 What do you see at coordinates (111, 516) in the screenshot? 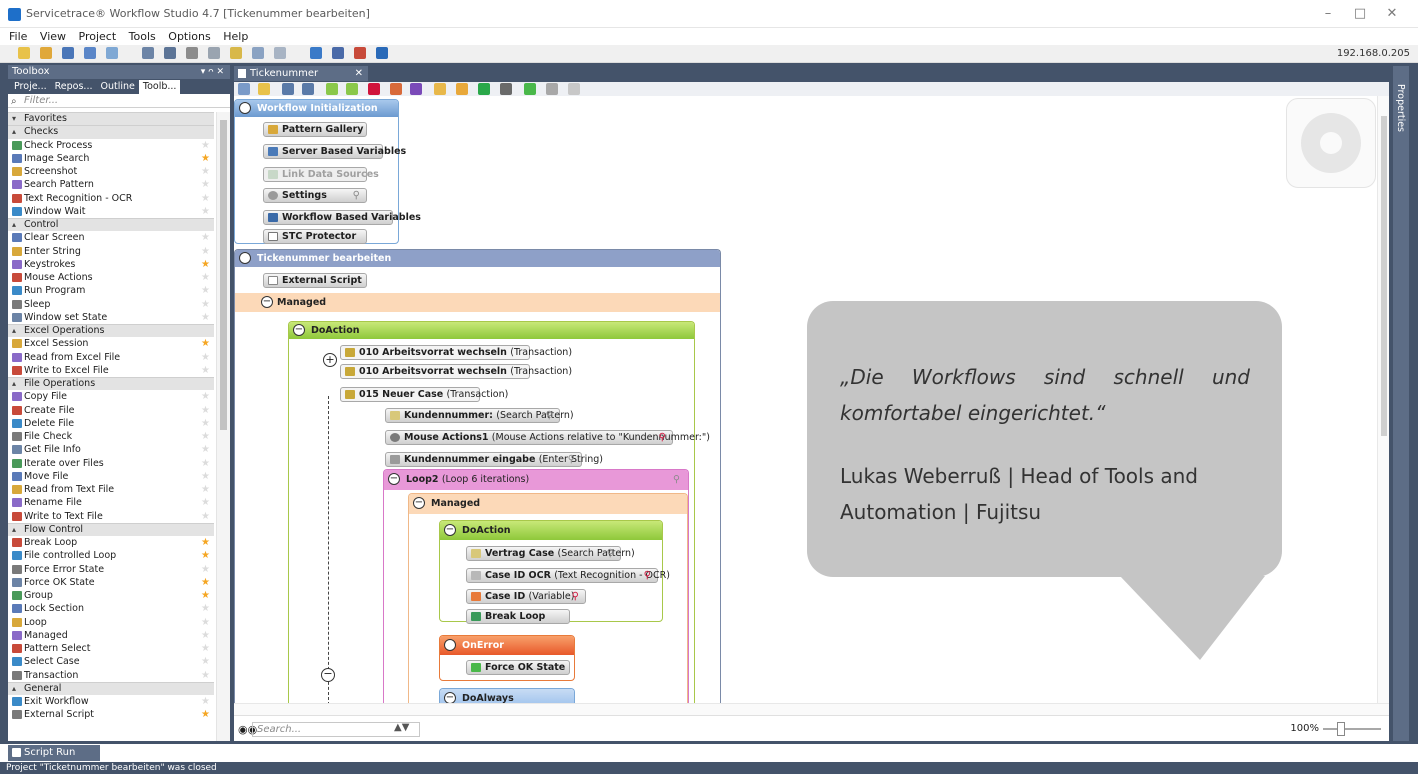
I see `toolbox-item: Write to Text File ★` at bounding box center [111, 516].